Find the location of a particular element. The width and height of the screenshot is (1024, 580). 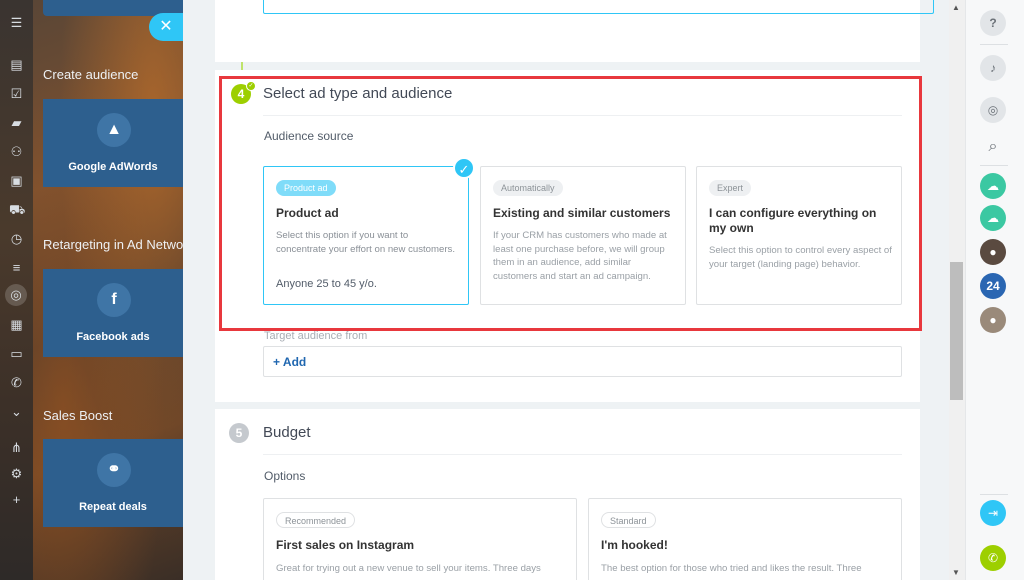

apps-icon: ▦ is located at coordinates (16, 324).